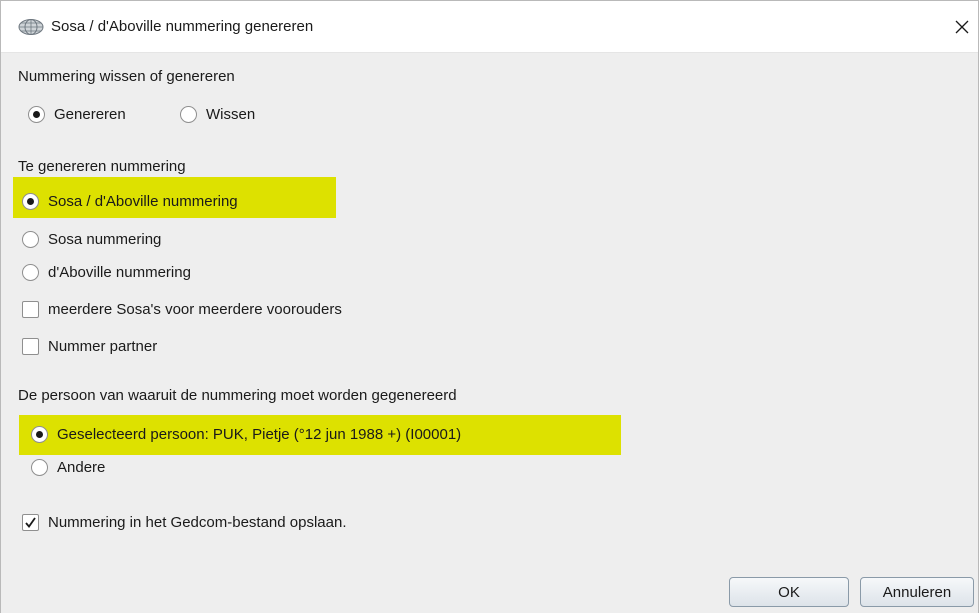  I want to click on checkbox-save-gedcom: Nummering in het Gedcom-bestand opslaan., so click(184, 522).